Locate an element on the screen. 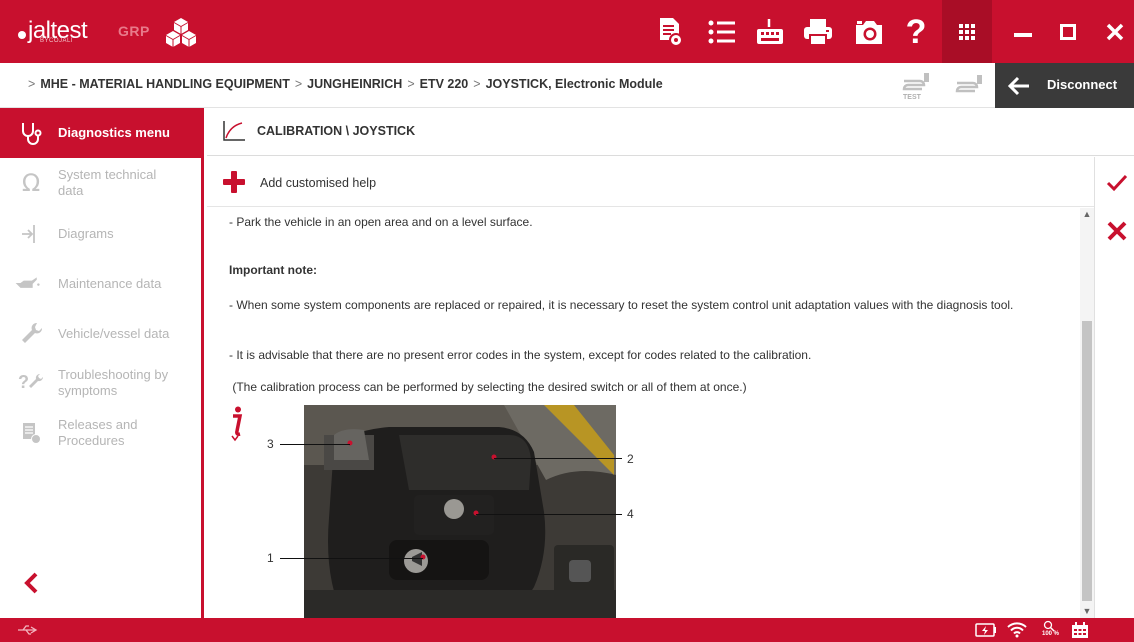 The height and width of the screenshot is (642, 1134). sidebar-item-diagnostics-menu: Diagnostics menu is located at coordinates (100, 133).